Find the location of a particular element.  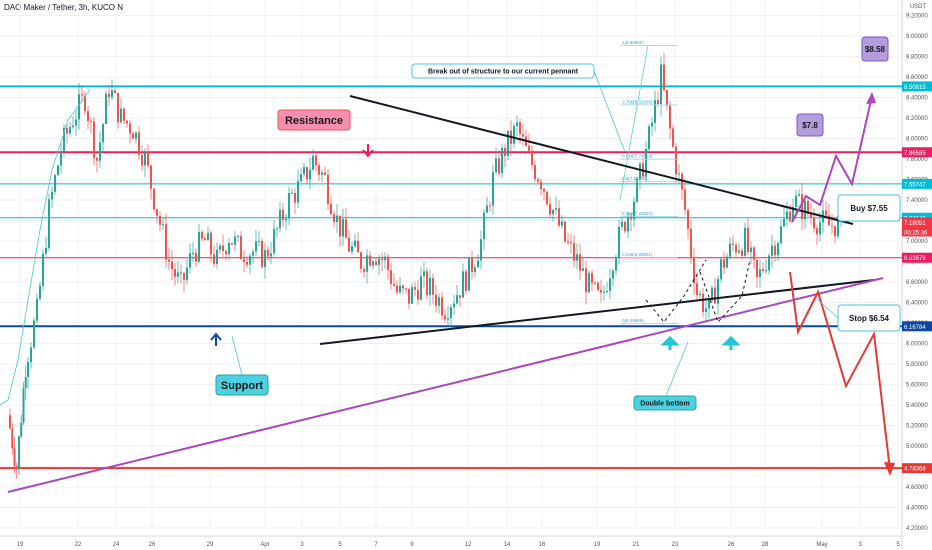

x-tick-label: 23 is located at coordinates (675, 545).